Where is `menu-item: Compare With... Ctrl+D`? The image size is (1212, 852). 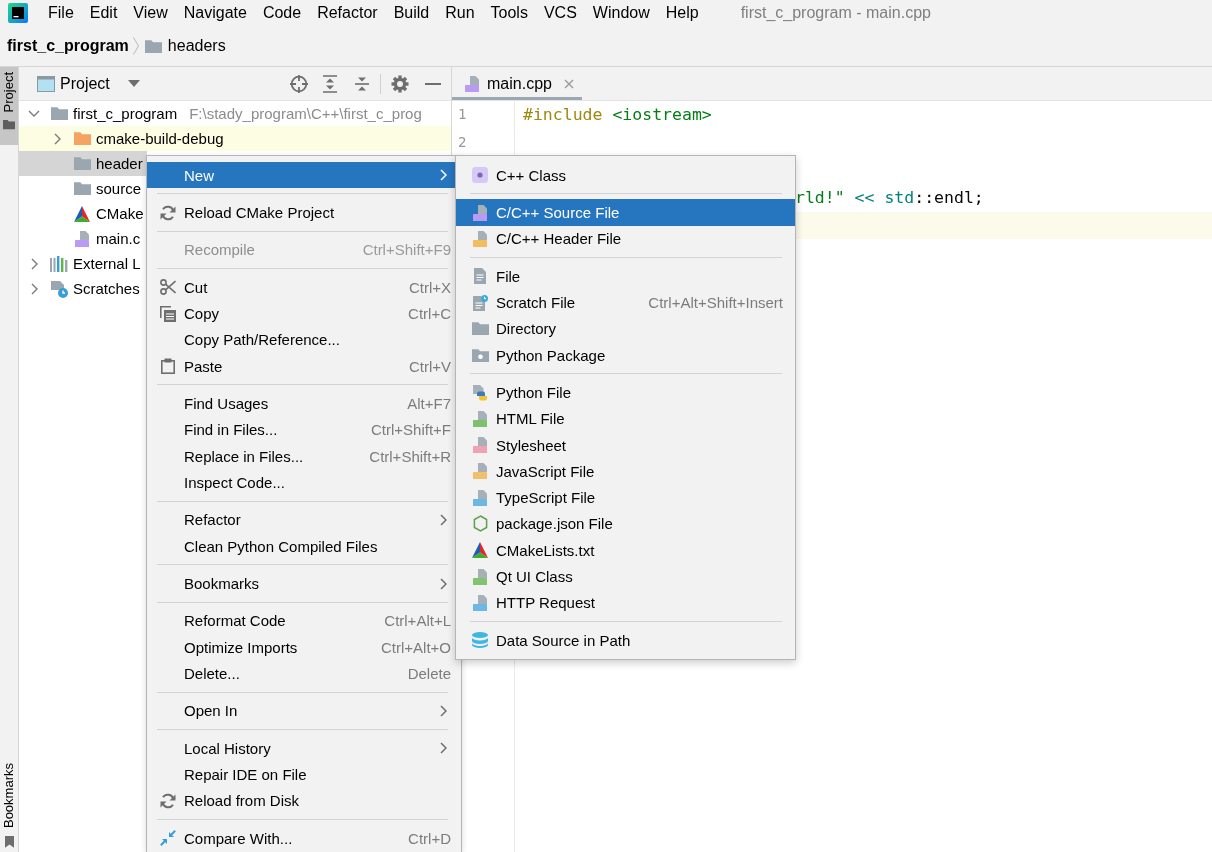
menu-item: Compare With... Ctrl+D is located at coordinates (304, 838).